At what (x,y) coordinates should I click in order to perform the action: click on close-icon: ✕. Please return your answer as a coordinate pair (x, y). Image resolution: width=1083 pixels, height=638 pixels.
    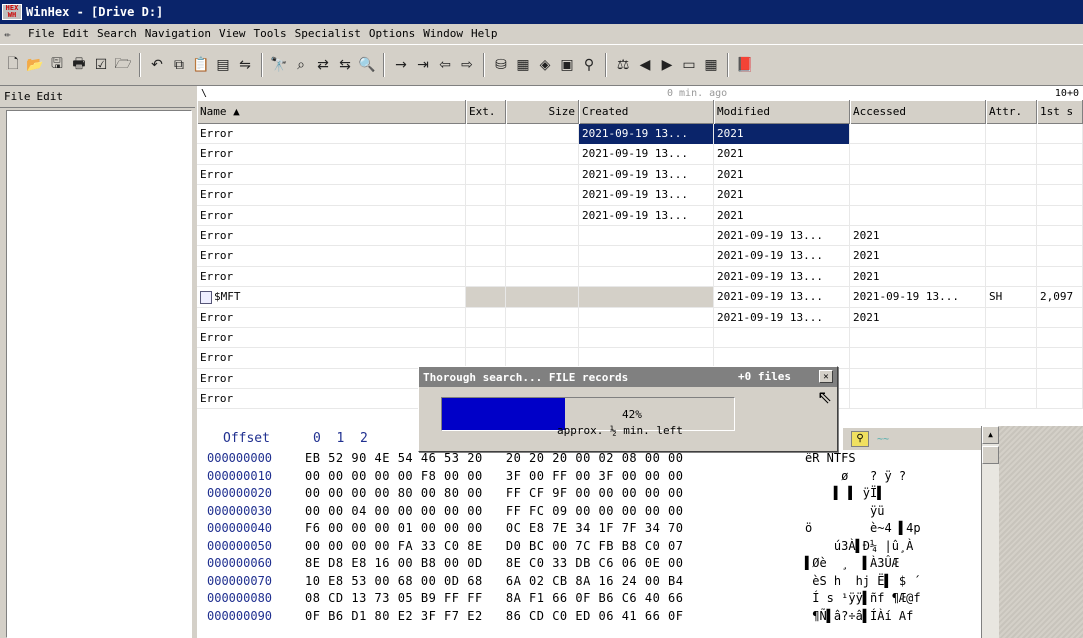
    Looking at the image, I should click on (826, 376).